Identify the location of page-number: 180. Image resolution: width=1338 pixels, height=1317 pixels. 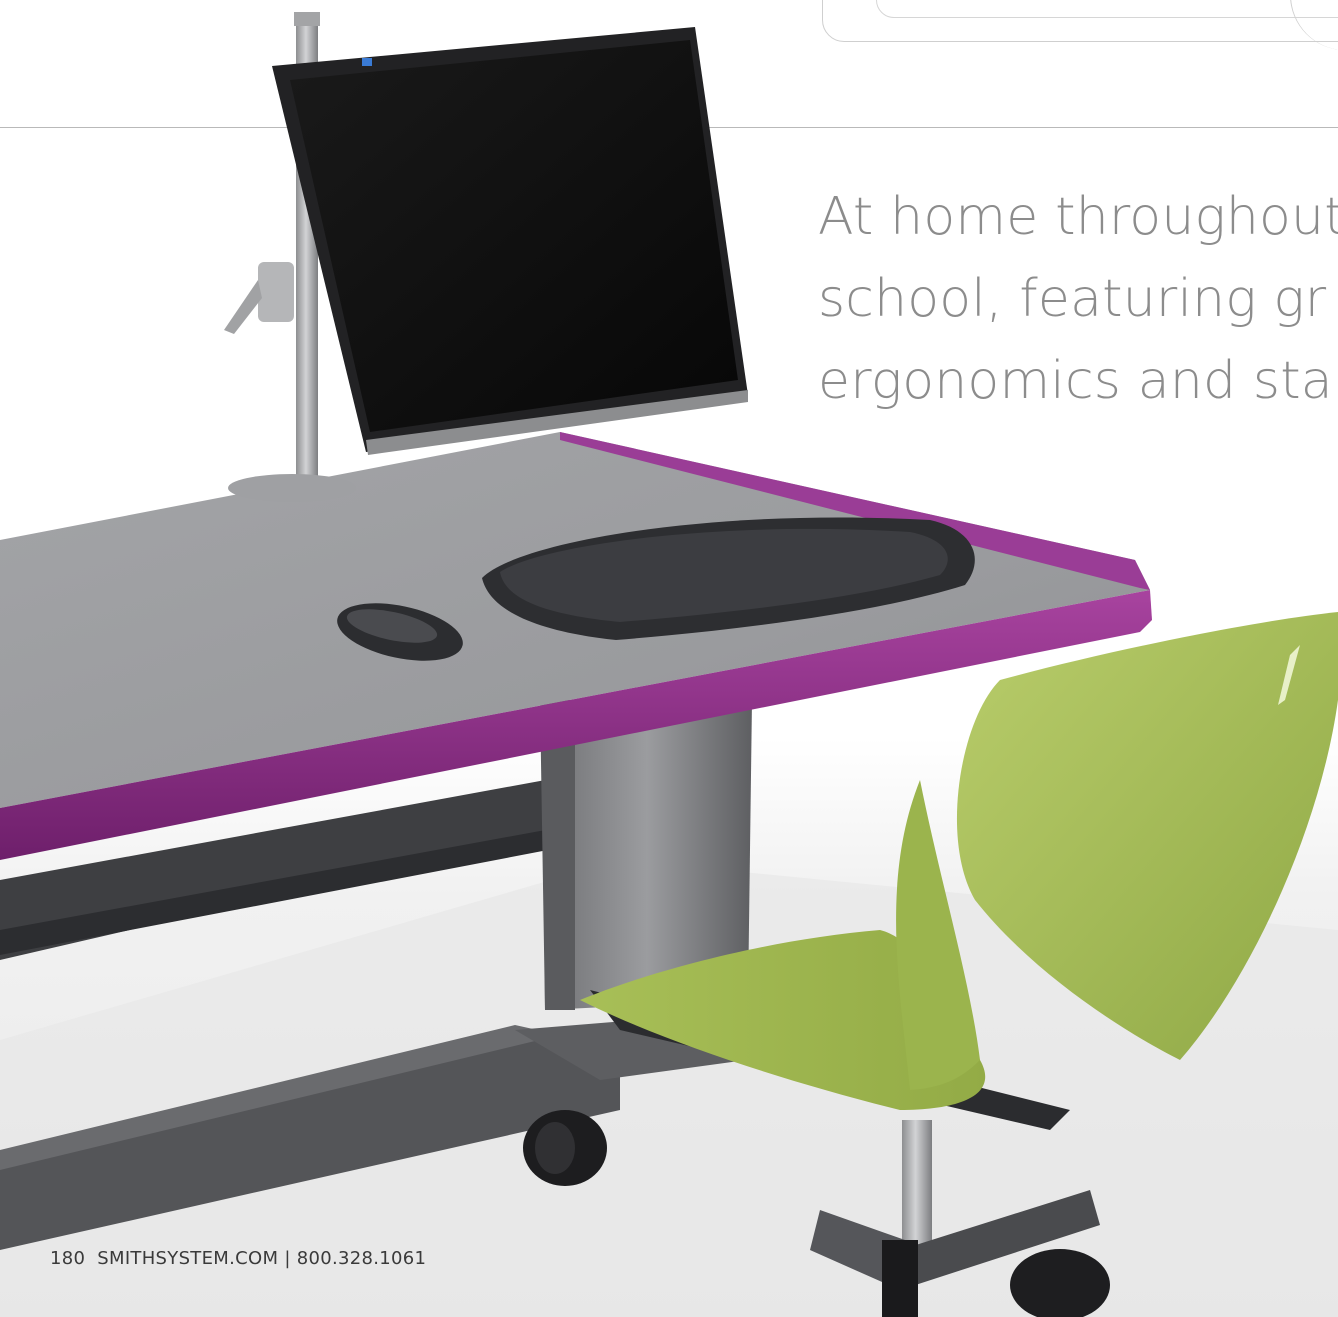
(68, 1258).